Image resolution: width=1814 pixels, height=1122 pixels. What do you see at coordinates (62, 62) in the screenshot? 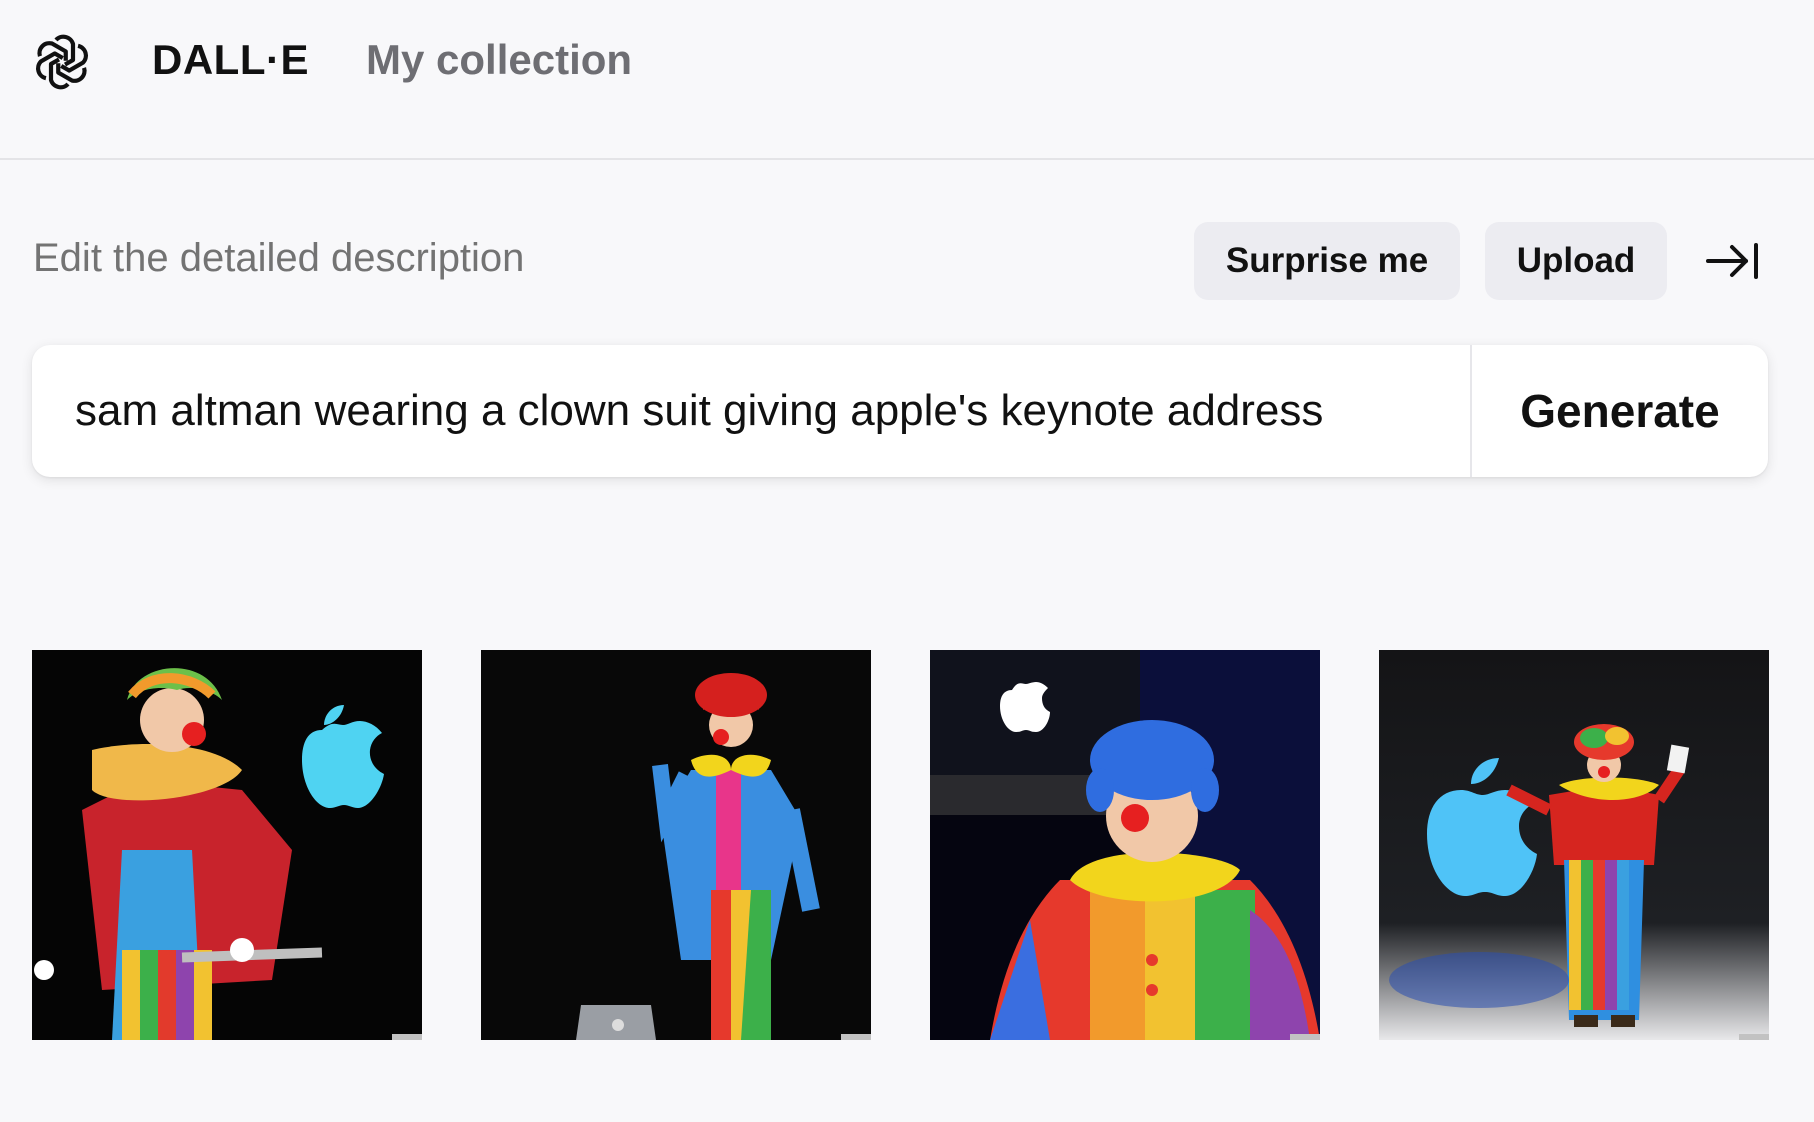
I see `openai-logo-icon` at bounding box center [62, 62].